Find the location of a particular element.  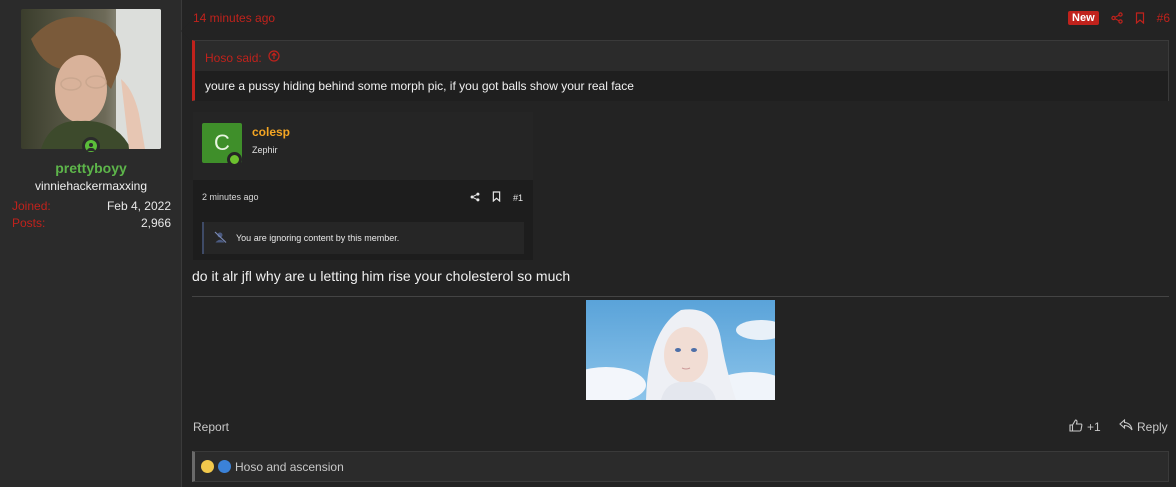

reply-label: Reply is located at coordinates (1152, 426).